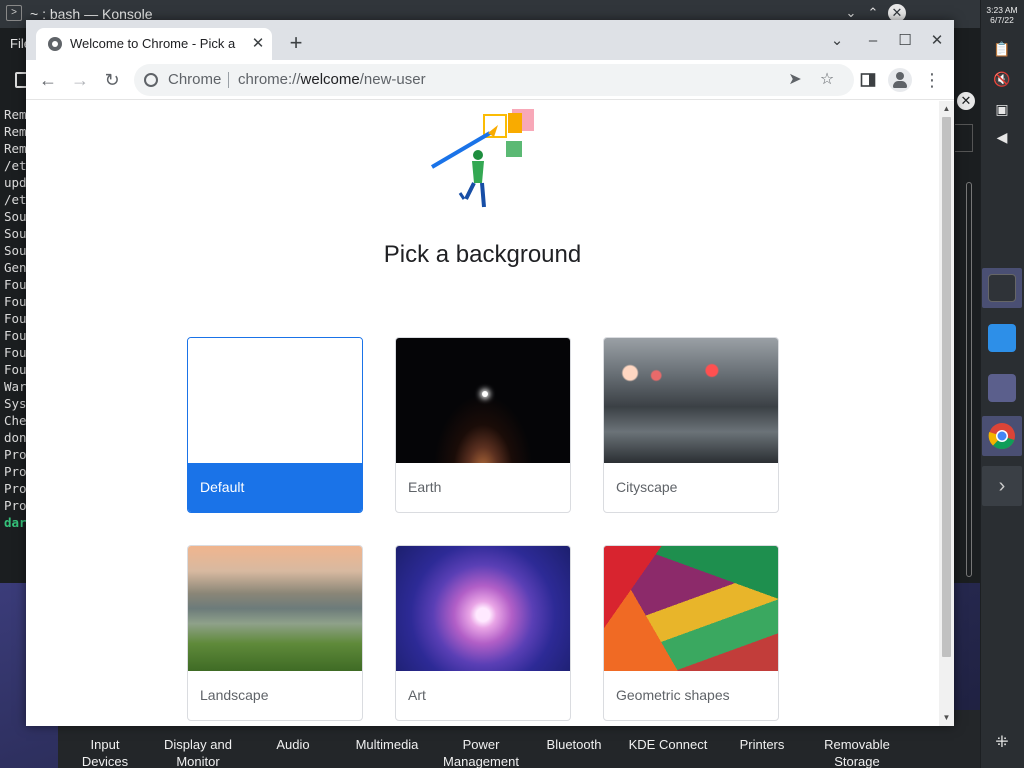 Image resolution: width=1024 pixels, height=768 pixels. Describe the element at coordinates (105, 752) in the screenshot. I see `kde-item-input-devices: Input Devices` at that location.